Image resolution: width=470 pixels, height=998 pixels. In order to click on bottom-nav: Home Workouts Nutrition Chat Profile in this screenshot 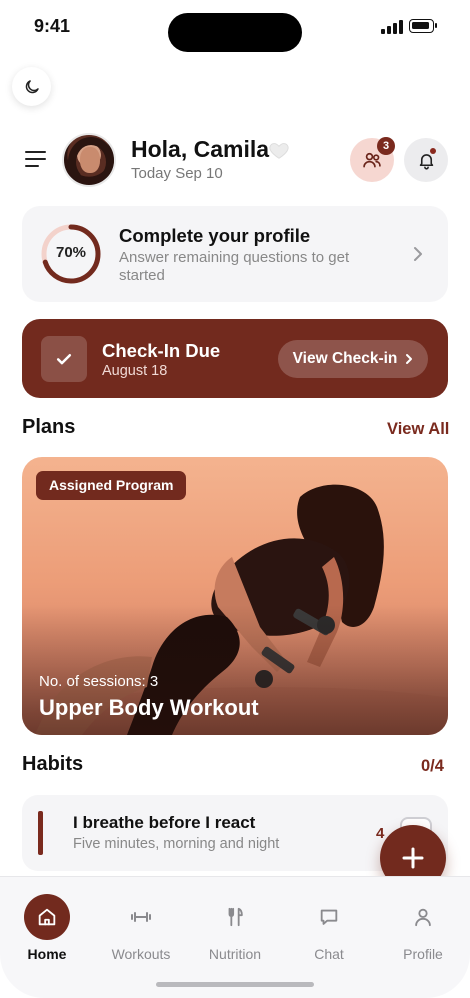, I will do `click(235, 937)`.